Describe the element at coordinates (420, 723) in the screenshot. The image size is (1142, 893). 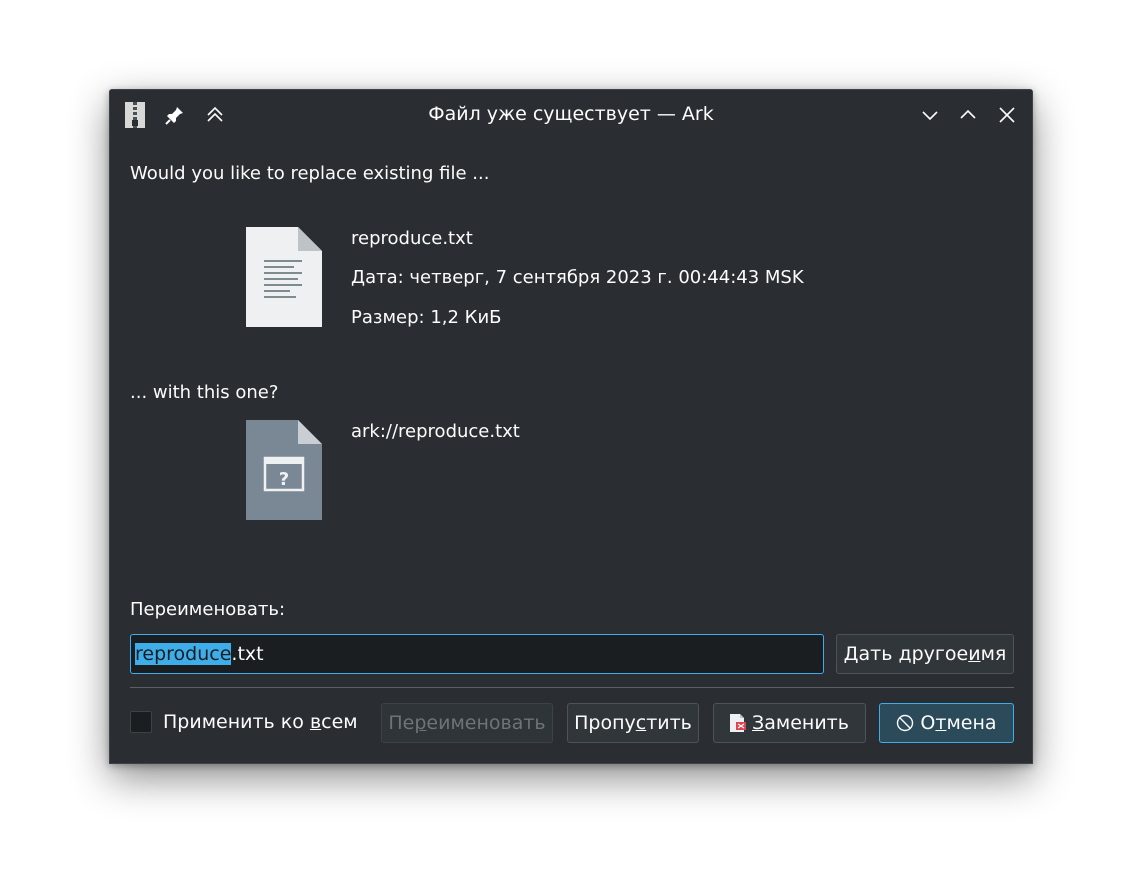
I see `rename-button-mnemonic: р` at that location.